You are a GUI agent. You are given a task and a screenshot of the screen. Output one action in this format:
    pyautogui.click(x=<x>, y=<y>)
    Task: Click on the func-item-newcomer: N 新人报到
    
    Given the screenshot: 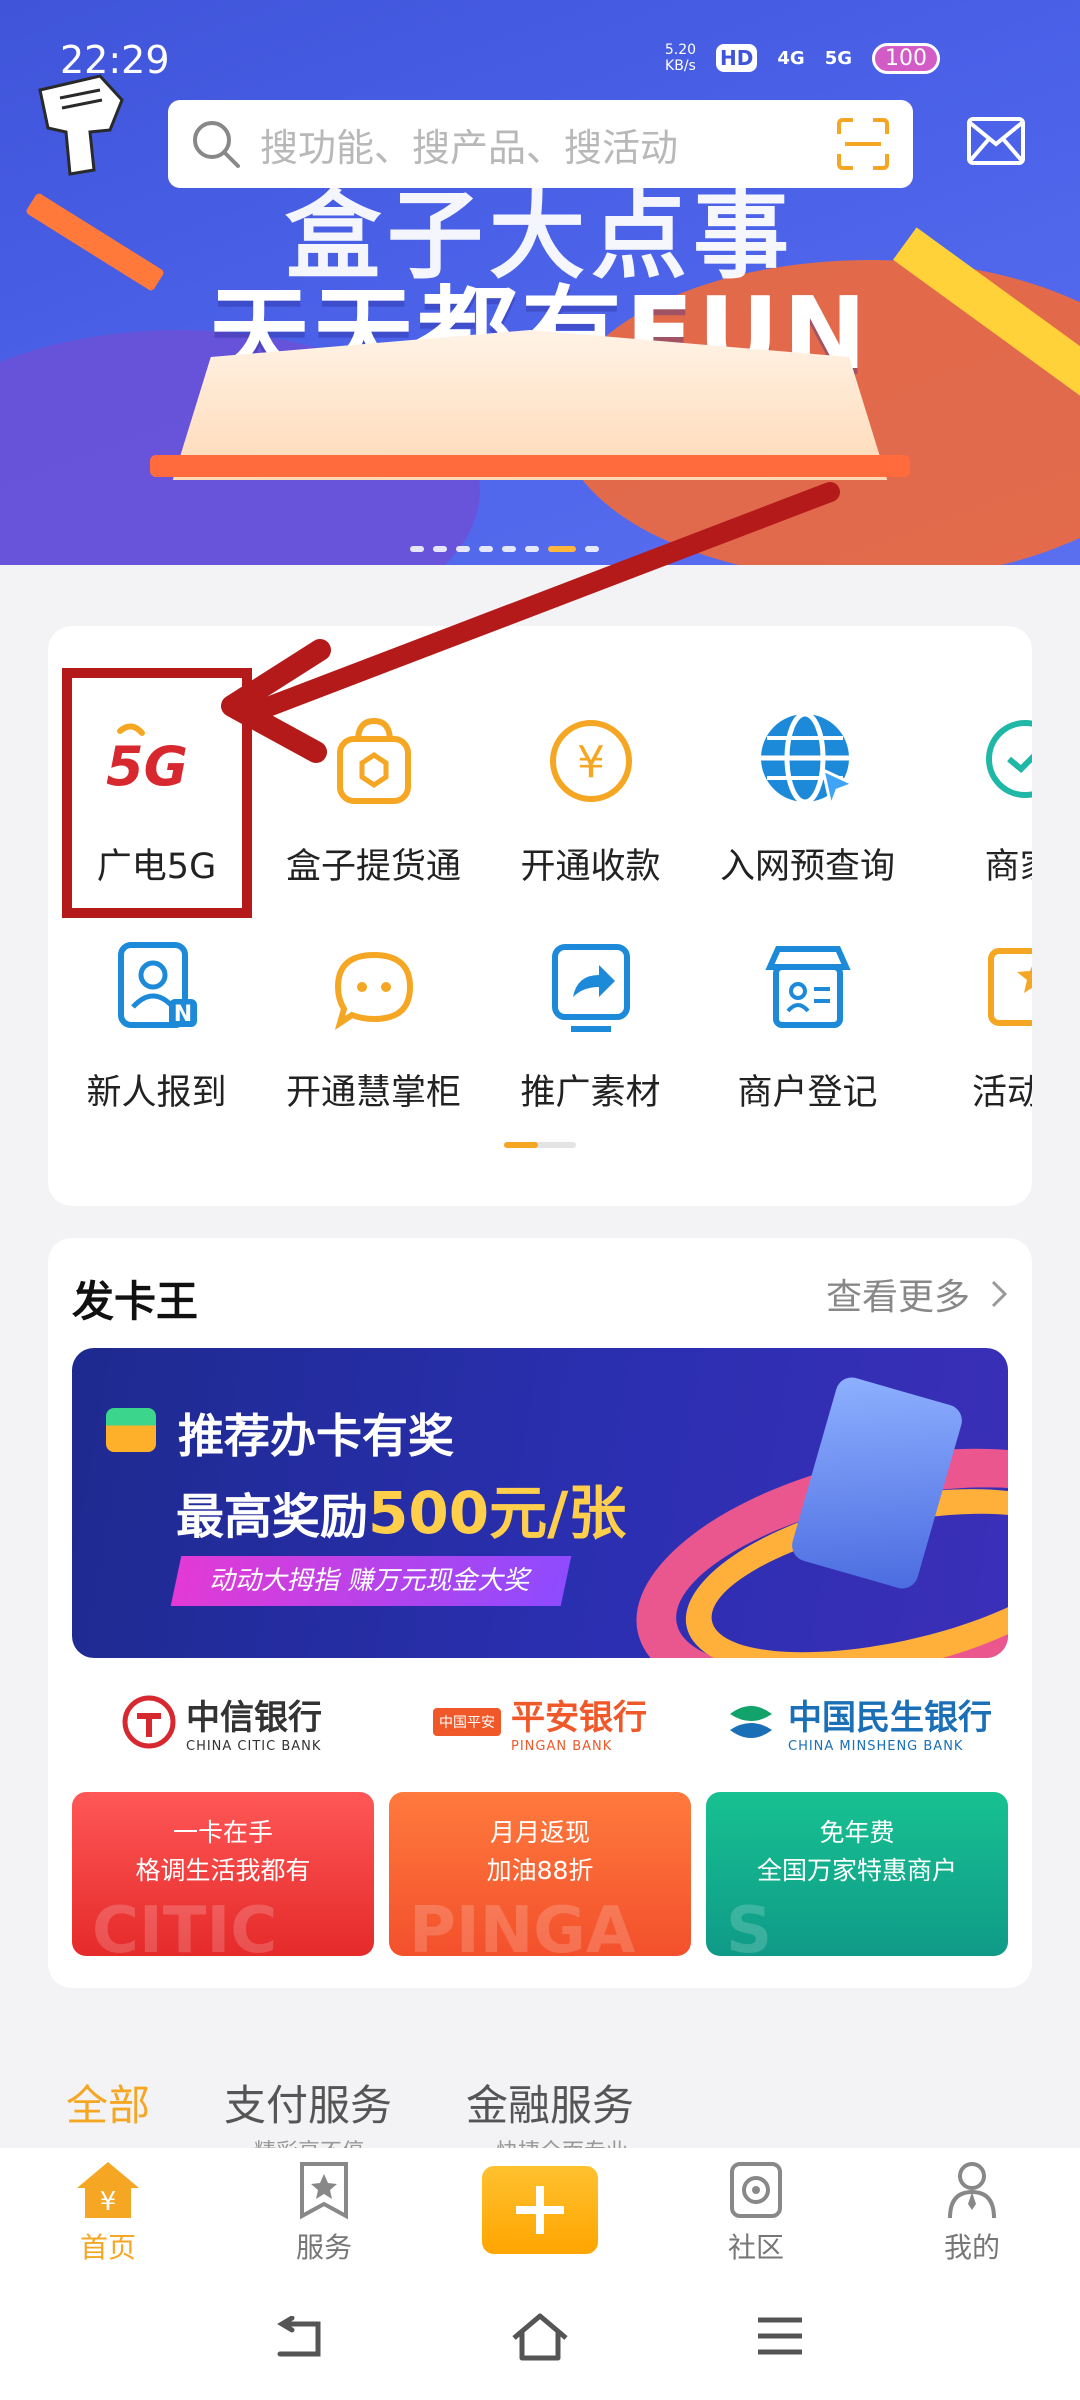 What is the action you would take?
    pyautogui.click(x=156, y=1023)
    